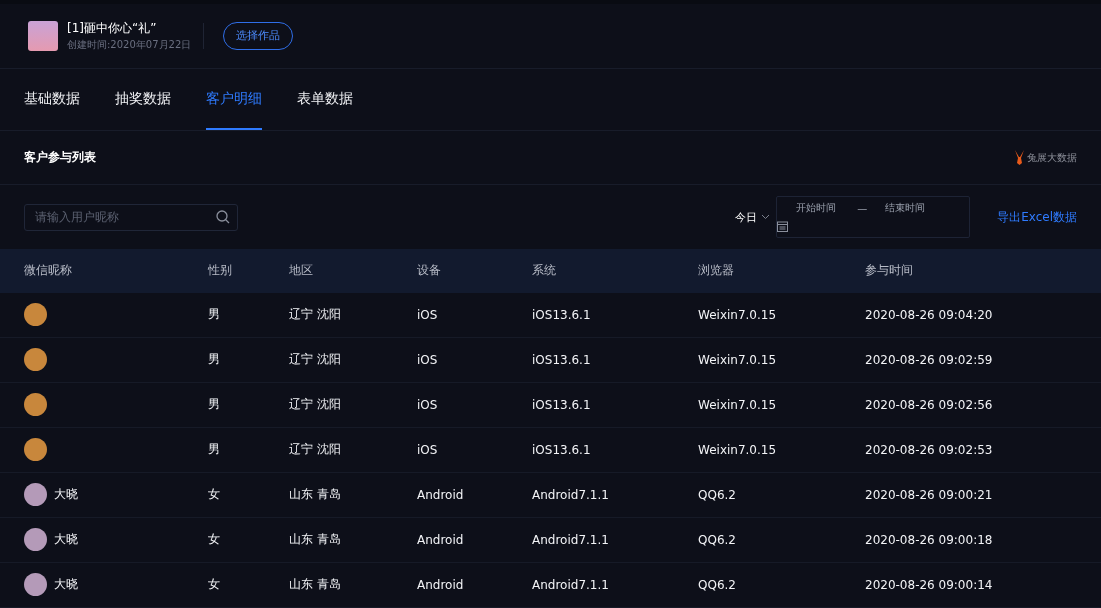  Describe the element at coordinates (60, 158) in the screenshot. I see `section-title: 客户参与列表` at that location.